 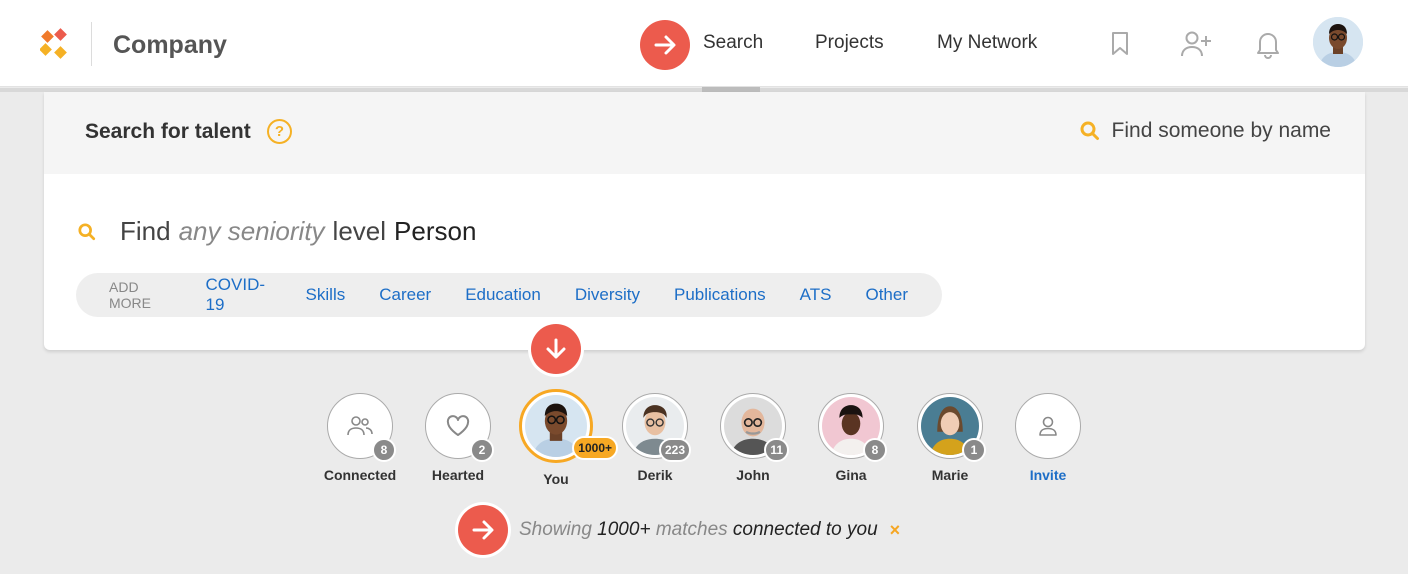 What do you see at coordinates (1221, 130) in the screenshot?
I see `find-by-name-label: Find someone by name` at bounding box center [1221, 130].